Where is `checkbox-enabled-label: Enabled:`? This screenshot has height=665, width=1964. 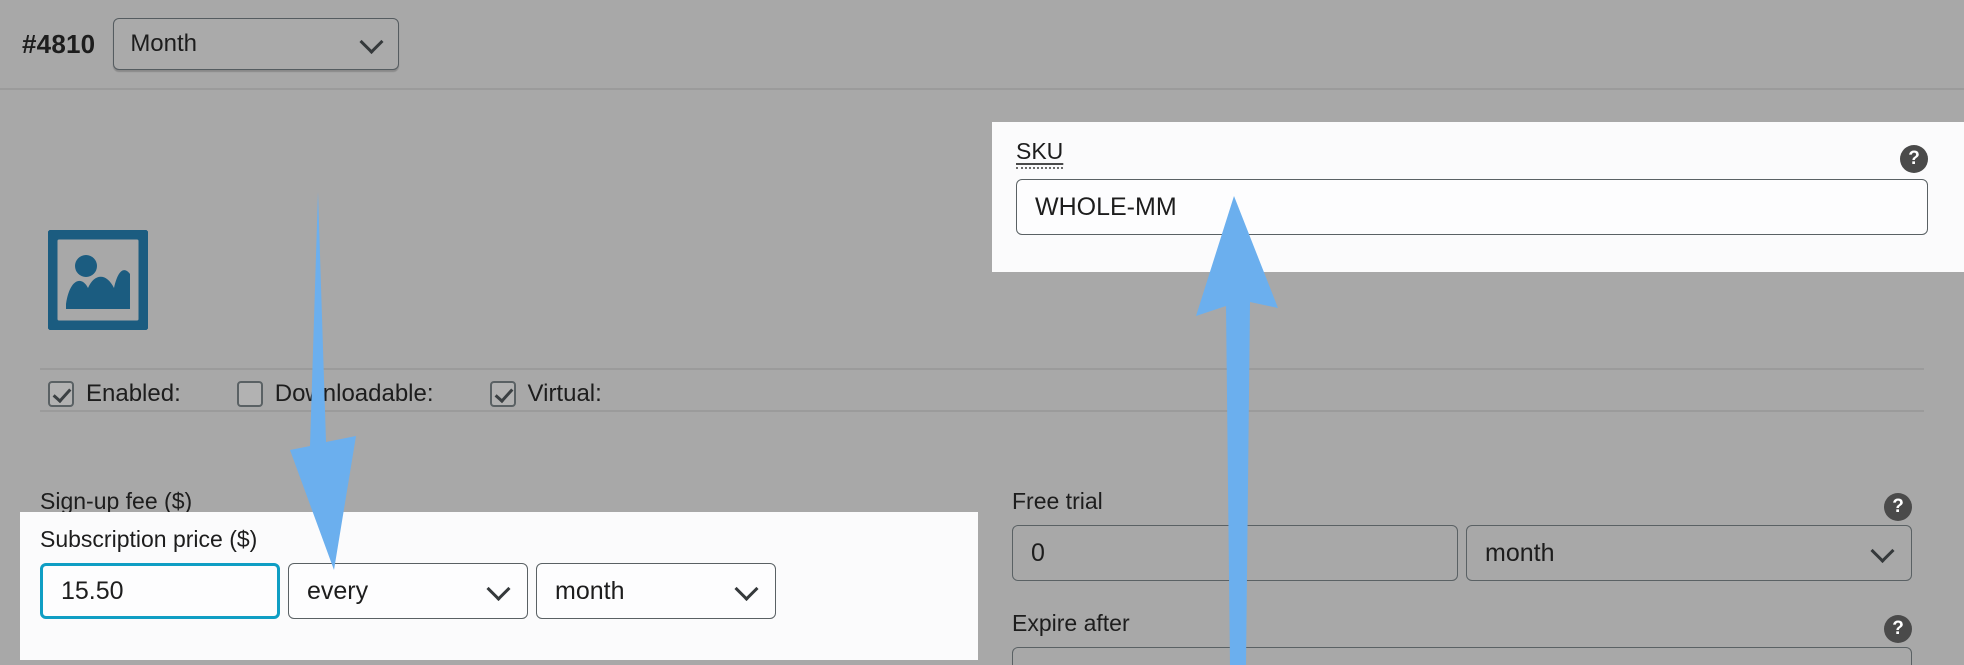 checkbox-enabled-label: Enabled: is located at coordinates (133, 393).